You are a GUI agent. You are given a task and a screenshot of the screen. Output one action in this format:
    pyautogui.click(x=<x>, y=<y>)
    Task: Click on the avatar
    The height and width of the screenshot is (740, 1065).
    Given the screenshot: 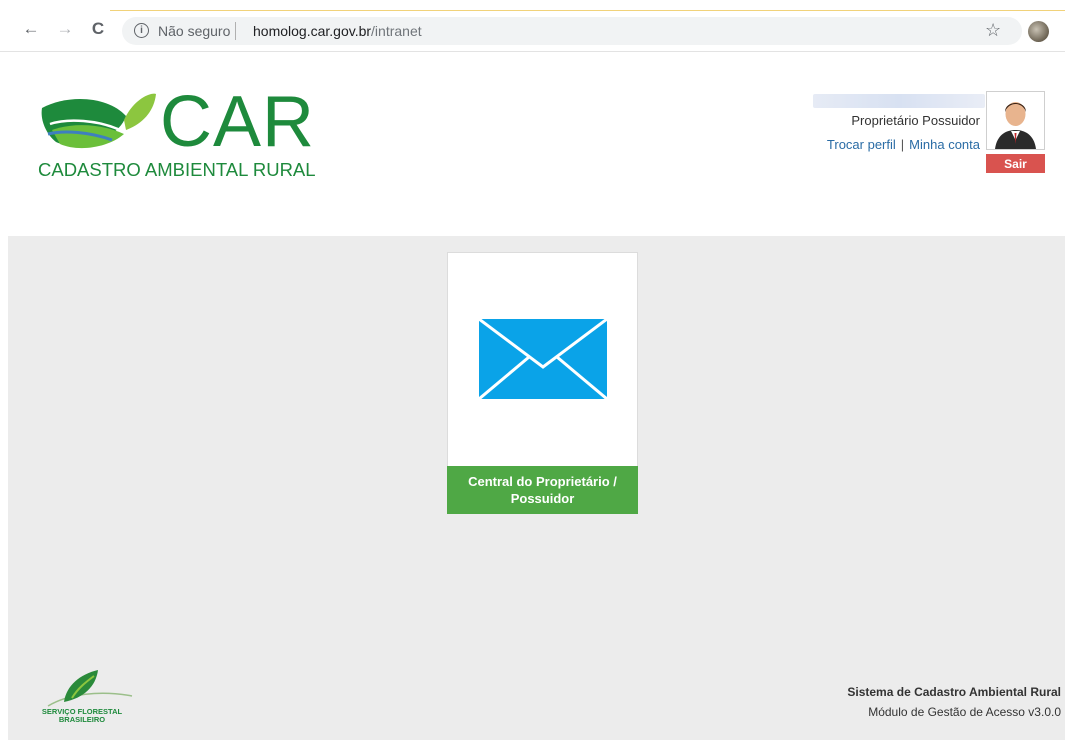 What is the action you would take?
    pyautogui.click(x=1015, y=120)
    